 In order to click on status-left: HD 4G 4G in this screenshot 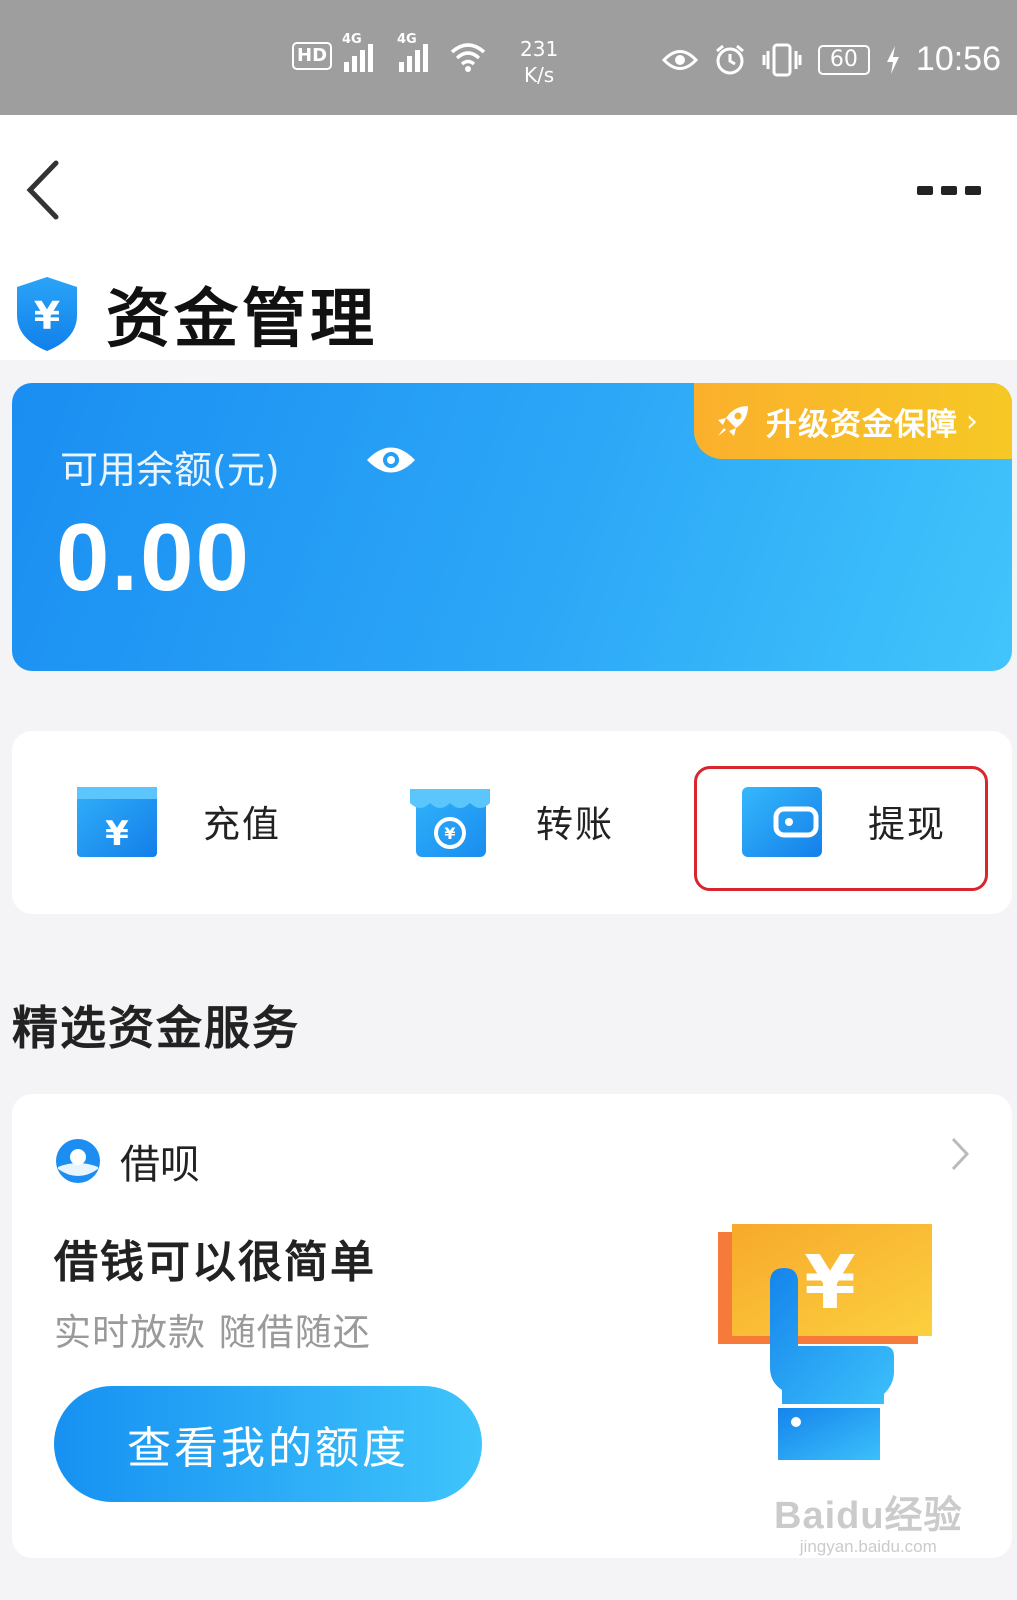, I will do `click(390, 52)`.